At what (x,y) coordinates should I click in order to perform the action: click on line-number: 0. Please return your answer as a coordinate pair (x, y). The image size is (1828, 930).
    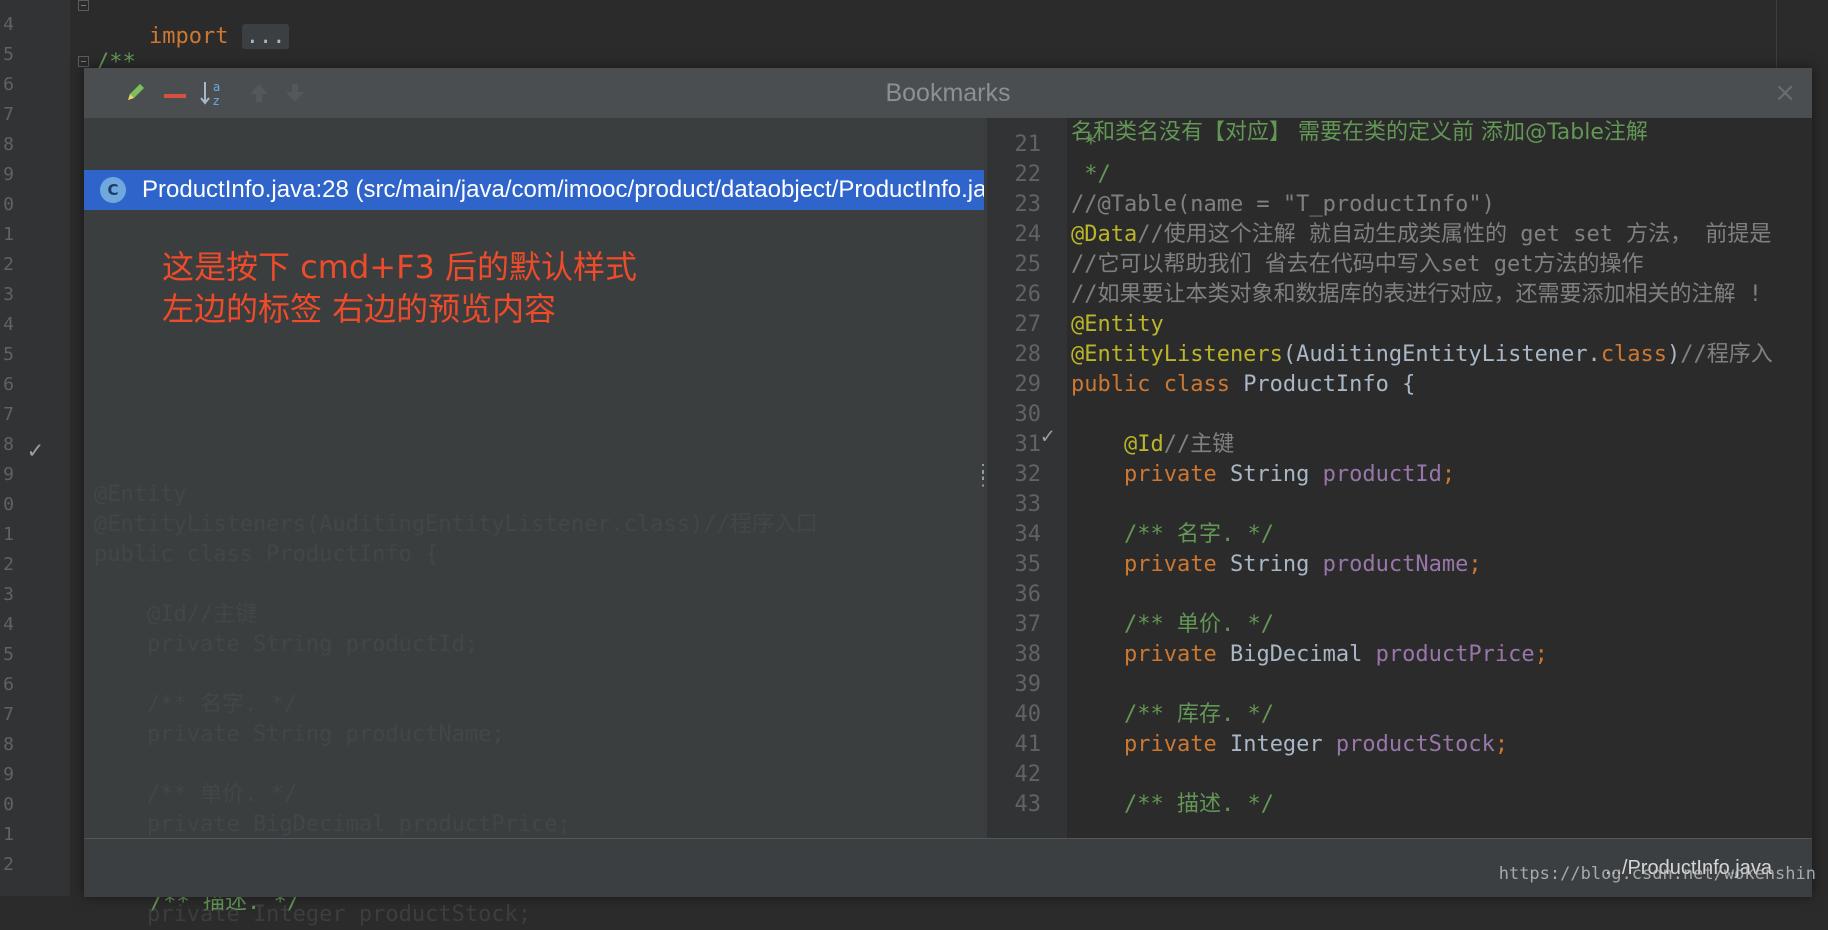
    Looking at the image, I should click on (8, 204).